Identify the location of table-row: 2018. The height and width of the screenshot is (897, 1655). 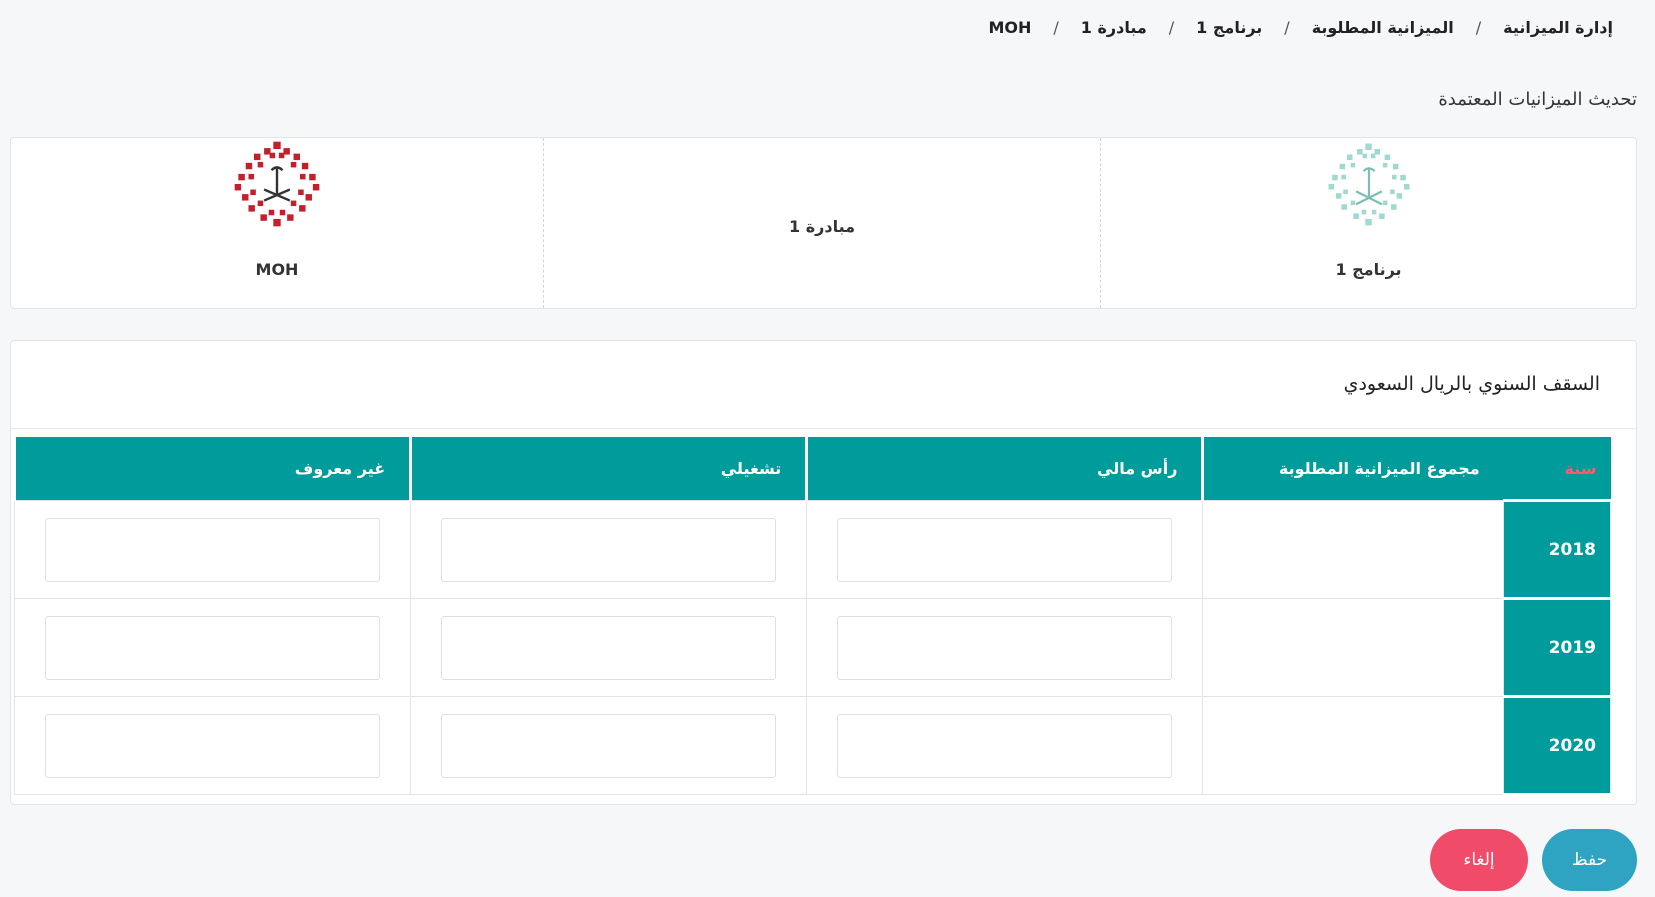
(812, 549).